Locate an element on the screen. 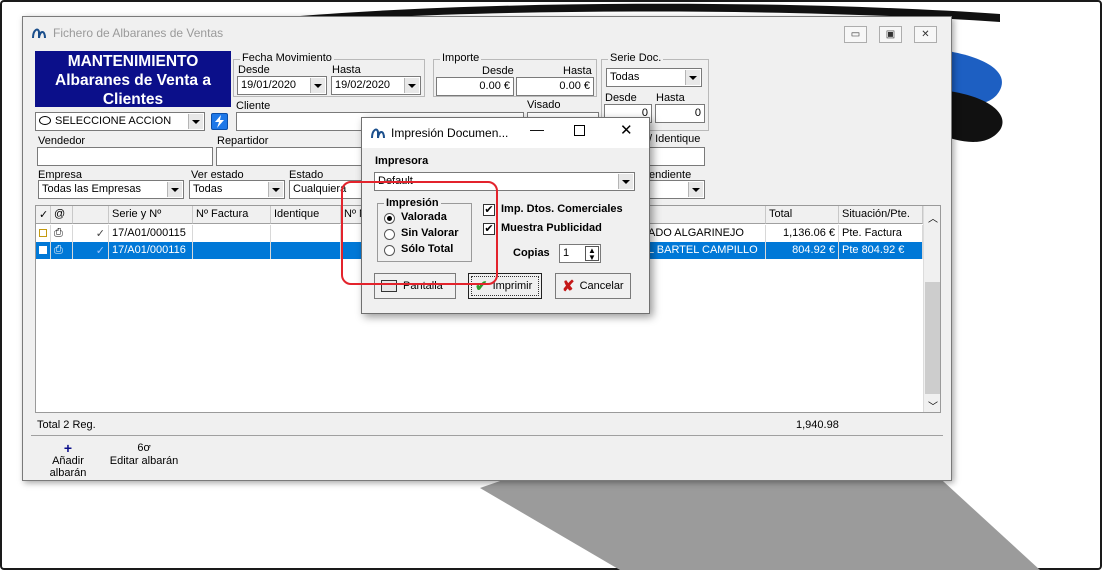 The height and width of the screenshot is (570, 1102). row-serie: 17/A01/000116 is located at coordinates (151, 250).